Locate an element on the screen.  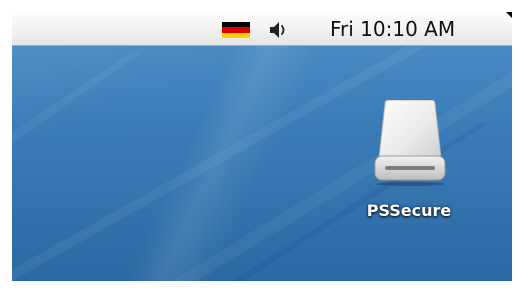
menu-bar-clock: Fri 10:10 AM is located at coordinates (392, 29).